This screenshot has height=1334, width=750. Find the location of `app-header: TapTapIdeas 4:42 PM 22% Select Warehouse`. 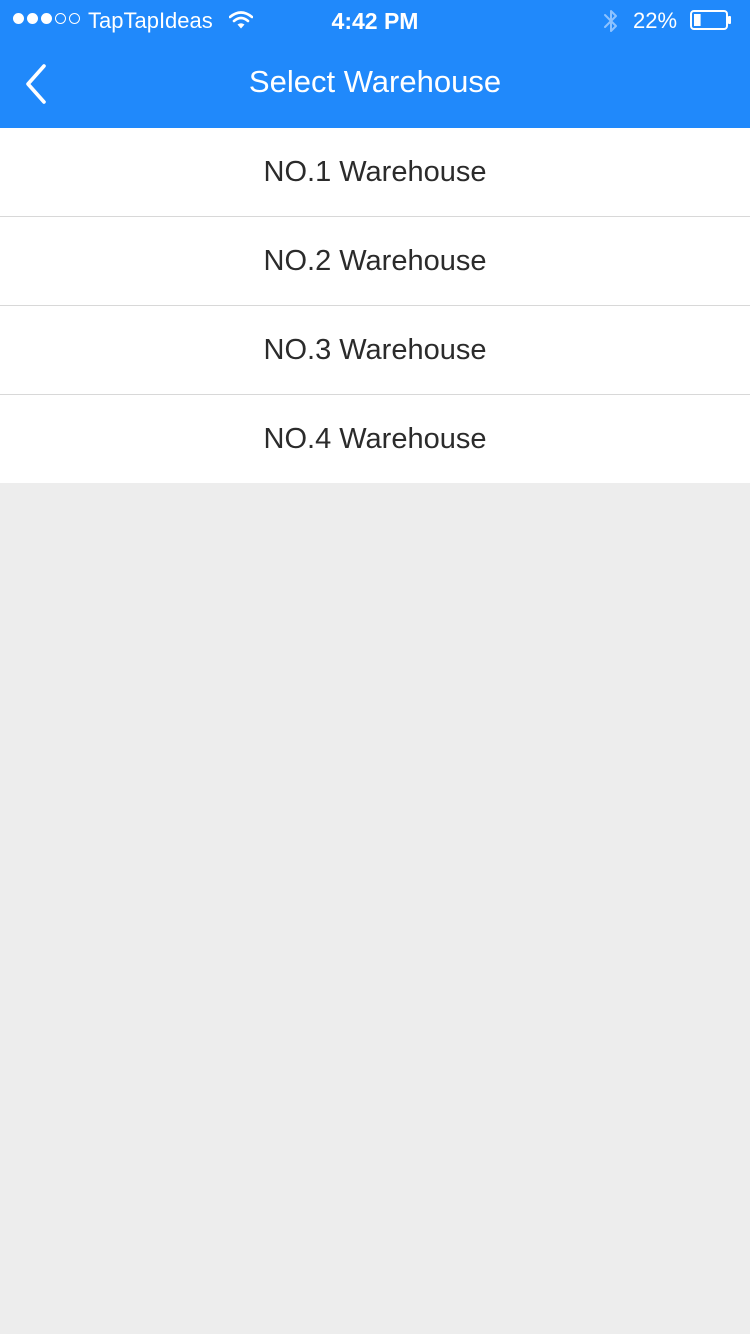

app-header: TapTapIdeas 4:42 PM 22% Select Warehouse is located at coordinates (375, 64).